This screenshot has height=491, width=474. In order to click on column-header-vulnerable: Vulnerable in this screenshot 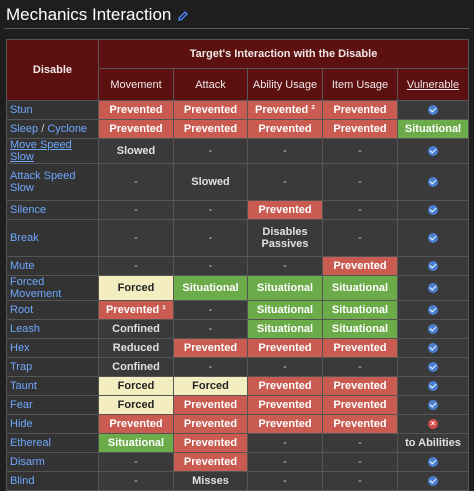, I will do `click(433, 84)`.